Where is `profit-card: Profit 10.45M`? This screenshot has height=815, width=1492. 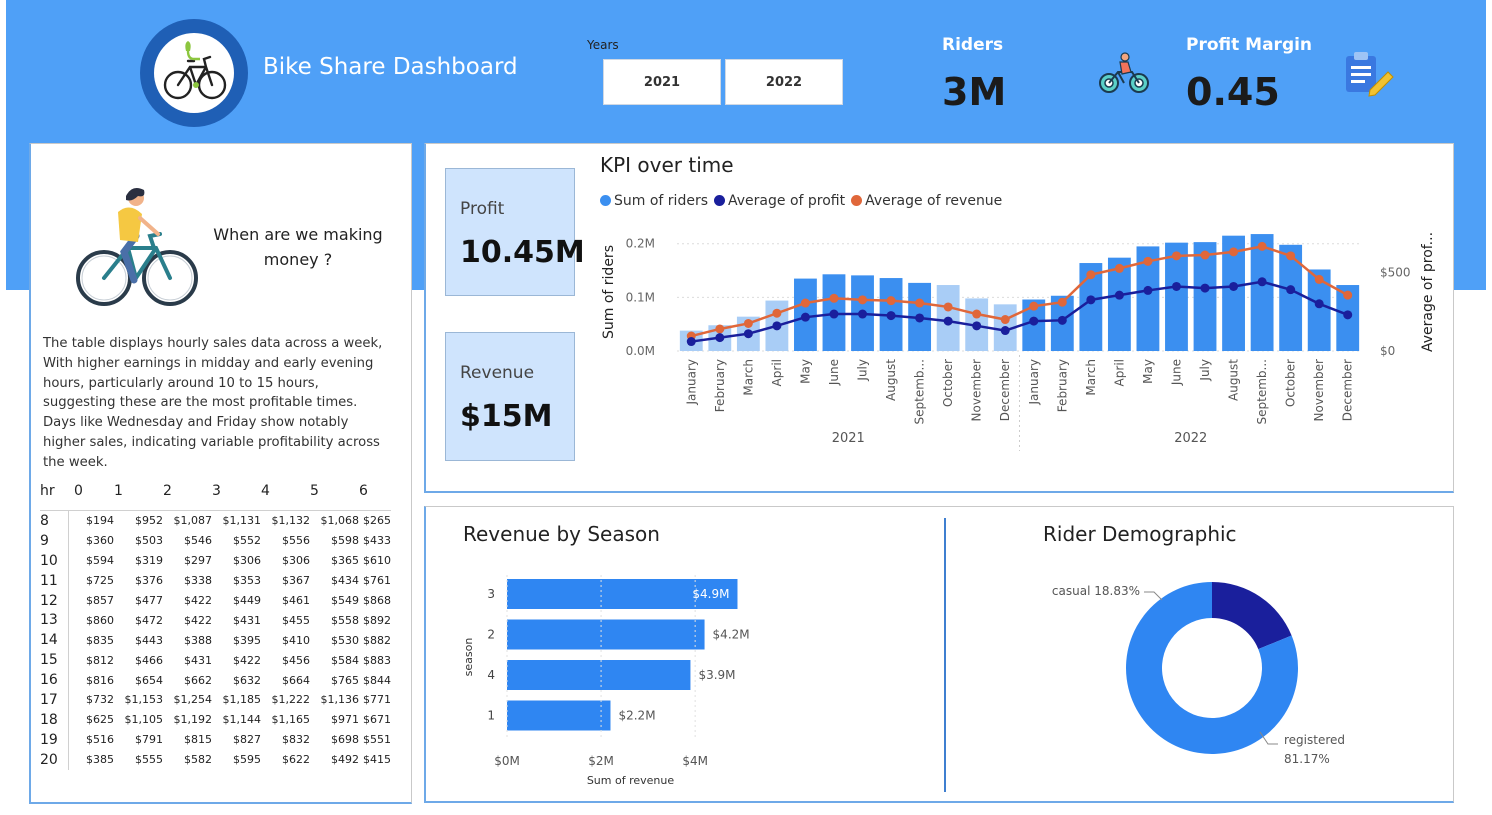
profit-card: Profit 10.45M is located at coordinates (515, 232).